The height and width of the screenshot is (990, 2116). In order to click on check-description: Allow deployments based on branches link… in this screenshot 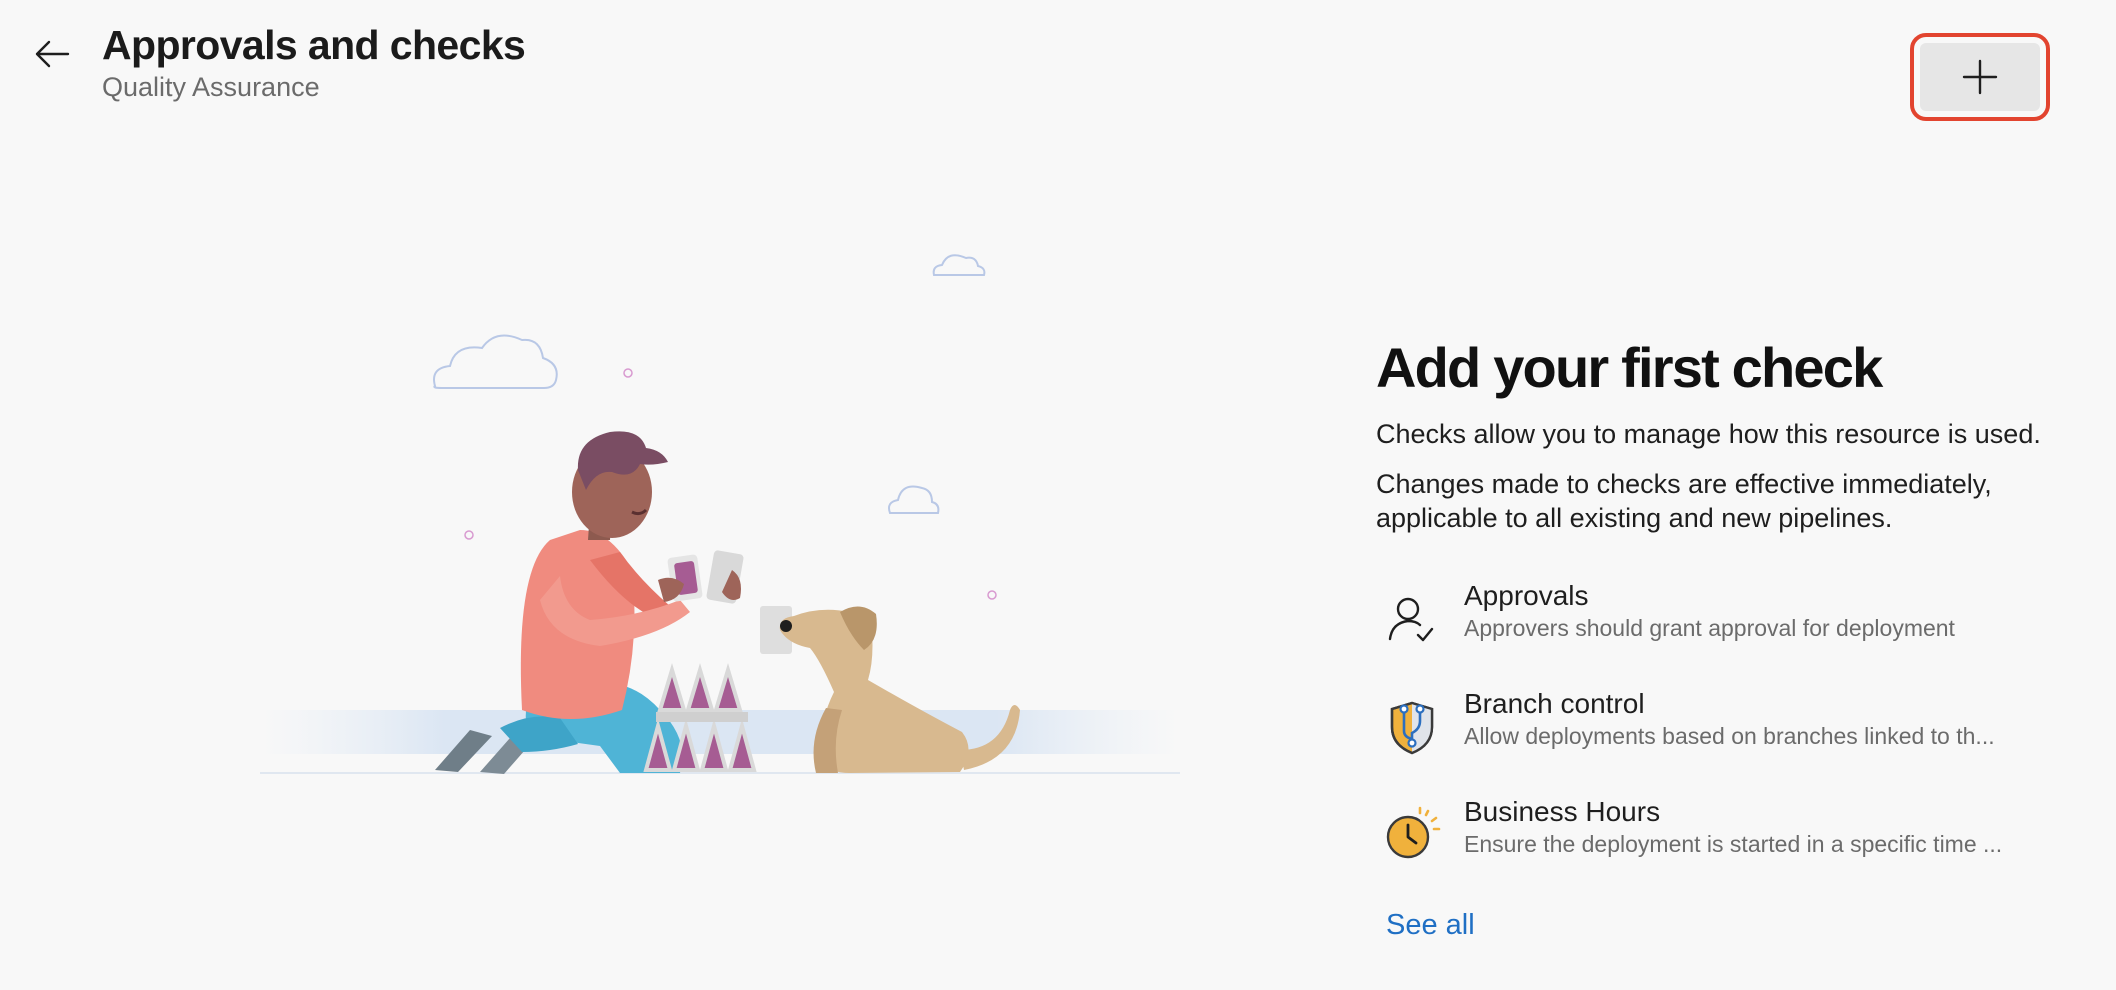, I will do `click(1729, 736)`.